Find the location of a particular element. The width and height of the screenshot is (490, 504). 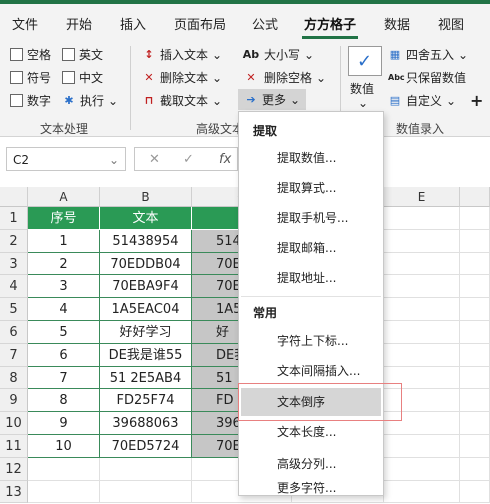

table-cell: 2 is located at coordinates (64, 264).